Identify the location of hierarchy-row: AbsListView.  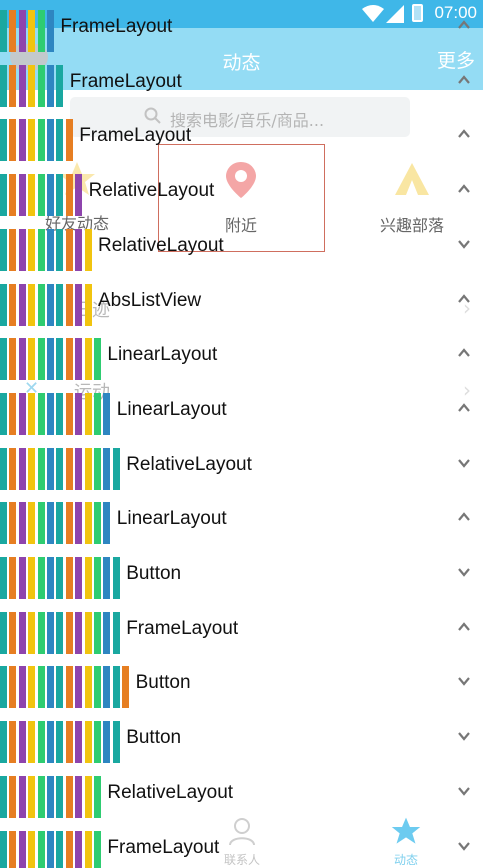
(241, 302).